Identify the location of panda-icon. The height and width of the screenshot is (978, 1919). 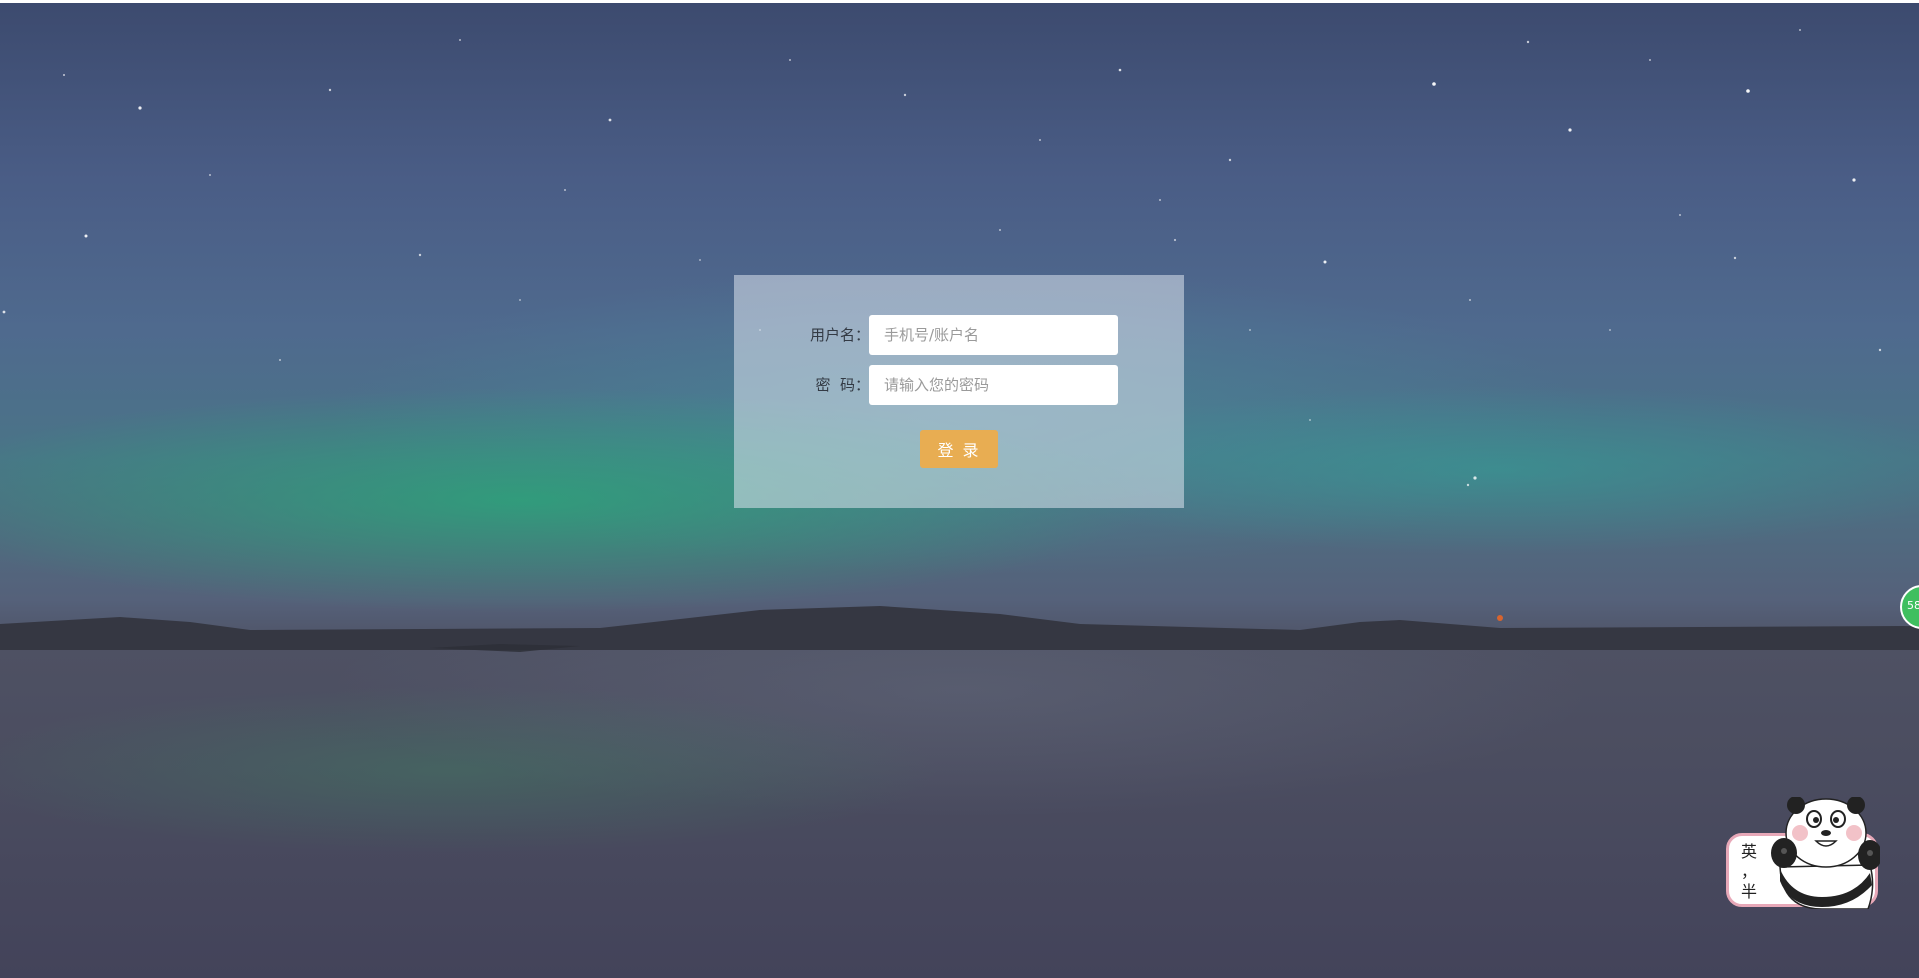
(1825, 853).